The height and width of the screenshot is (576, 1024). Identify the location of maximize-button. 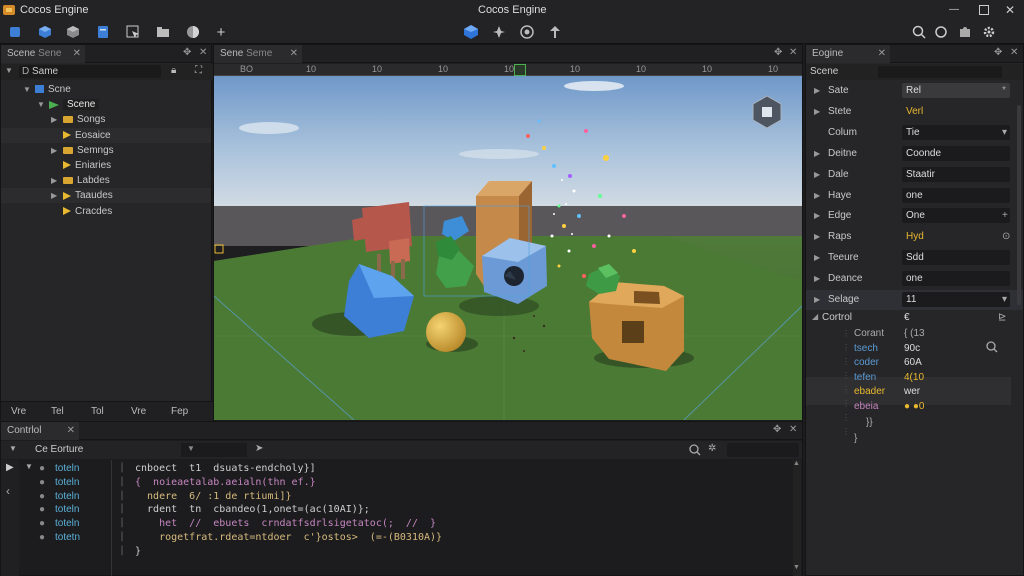
(984, 10).